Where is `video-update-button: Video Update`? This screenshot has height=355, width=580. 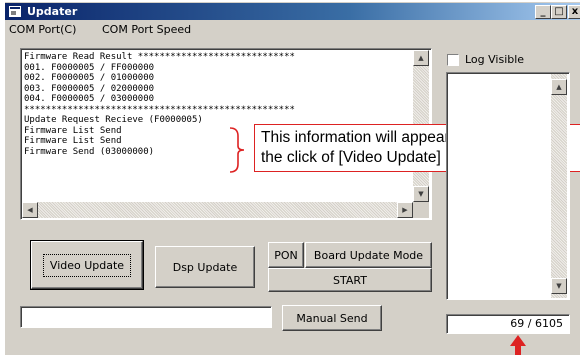 video-update-button: Video Update is located at coordinates (87, 265).